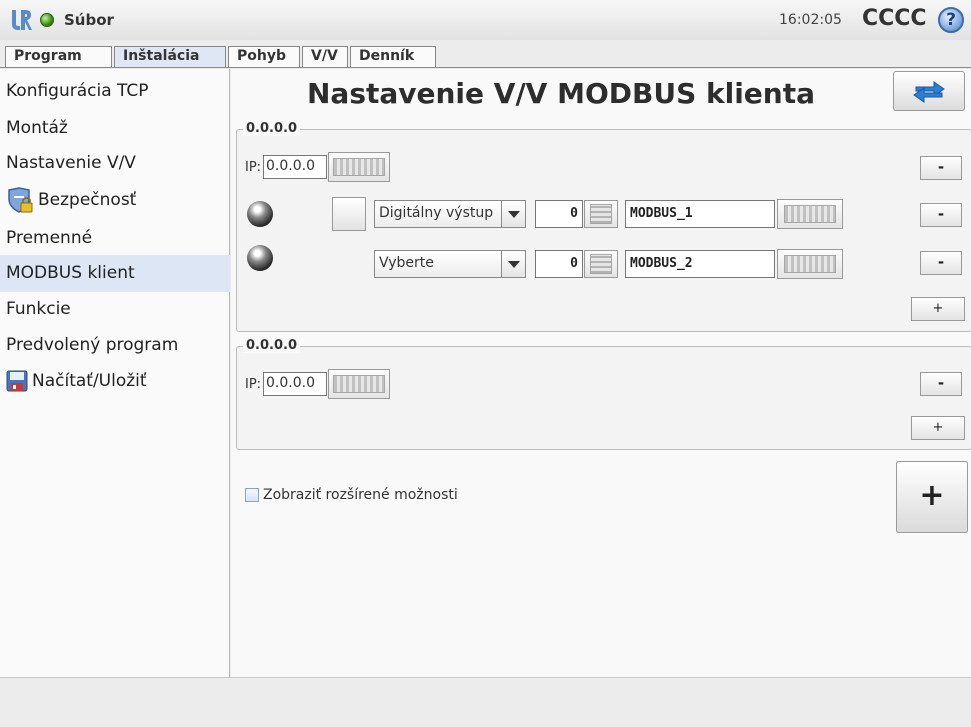  I want to click on refresh-button, so click(929, 91).